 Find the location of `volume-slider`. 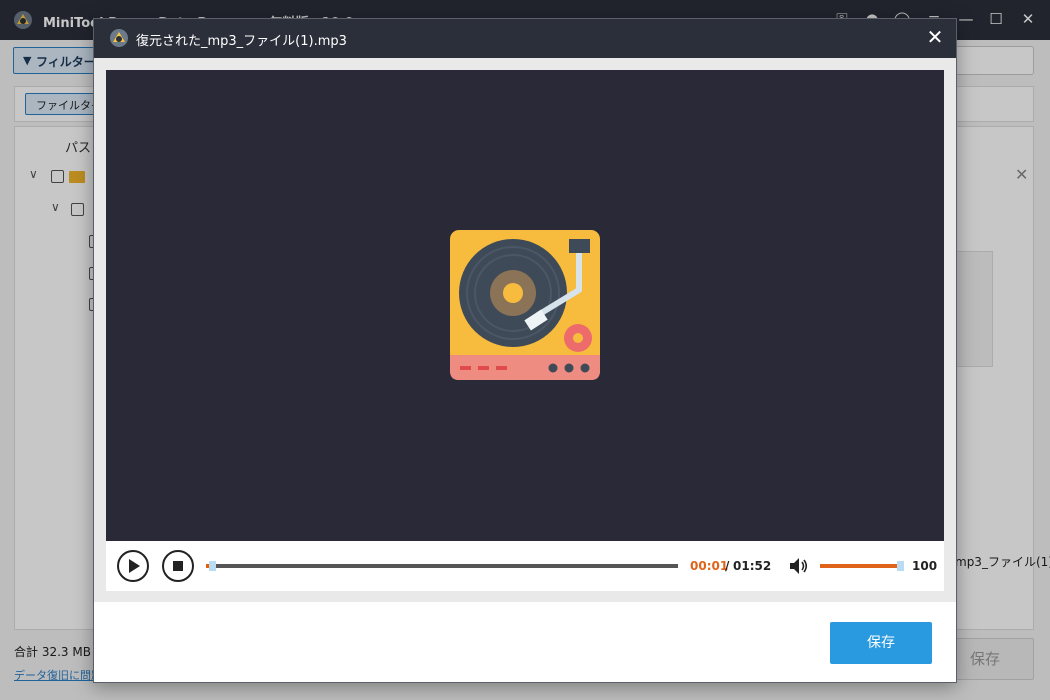

volume-slider is located at coordinates (862, 566).